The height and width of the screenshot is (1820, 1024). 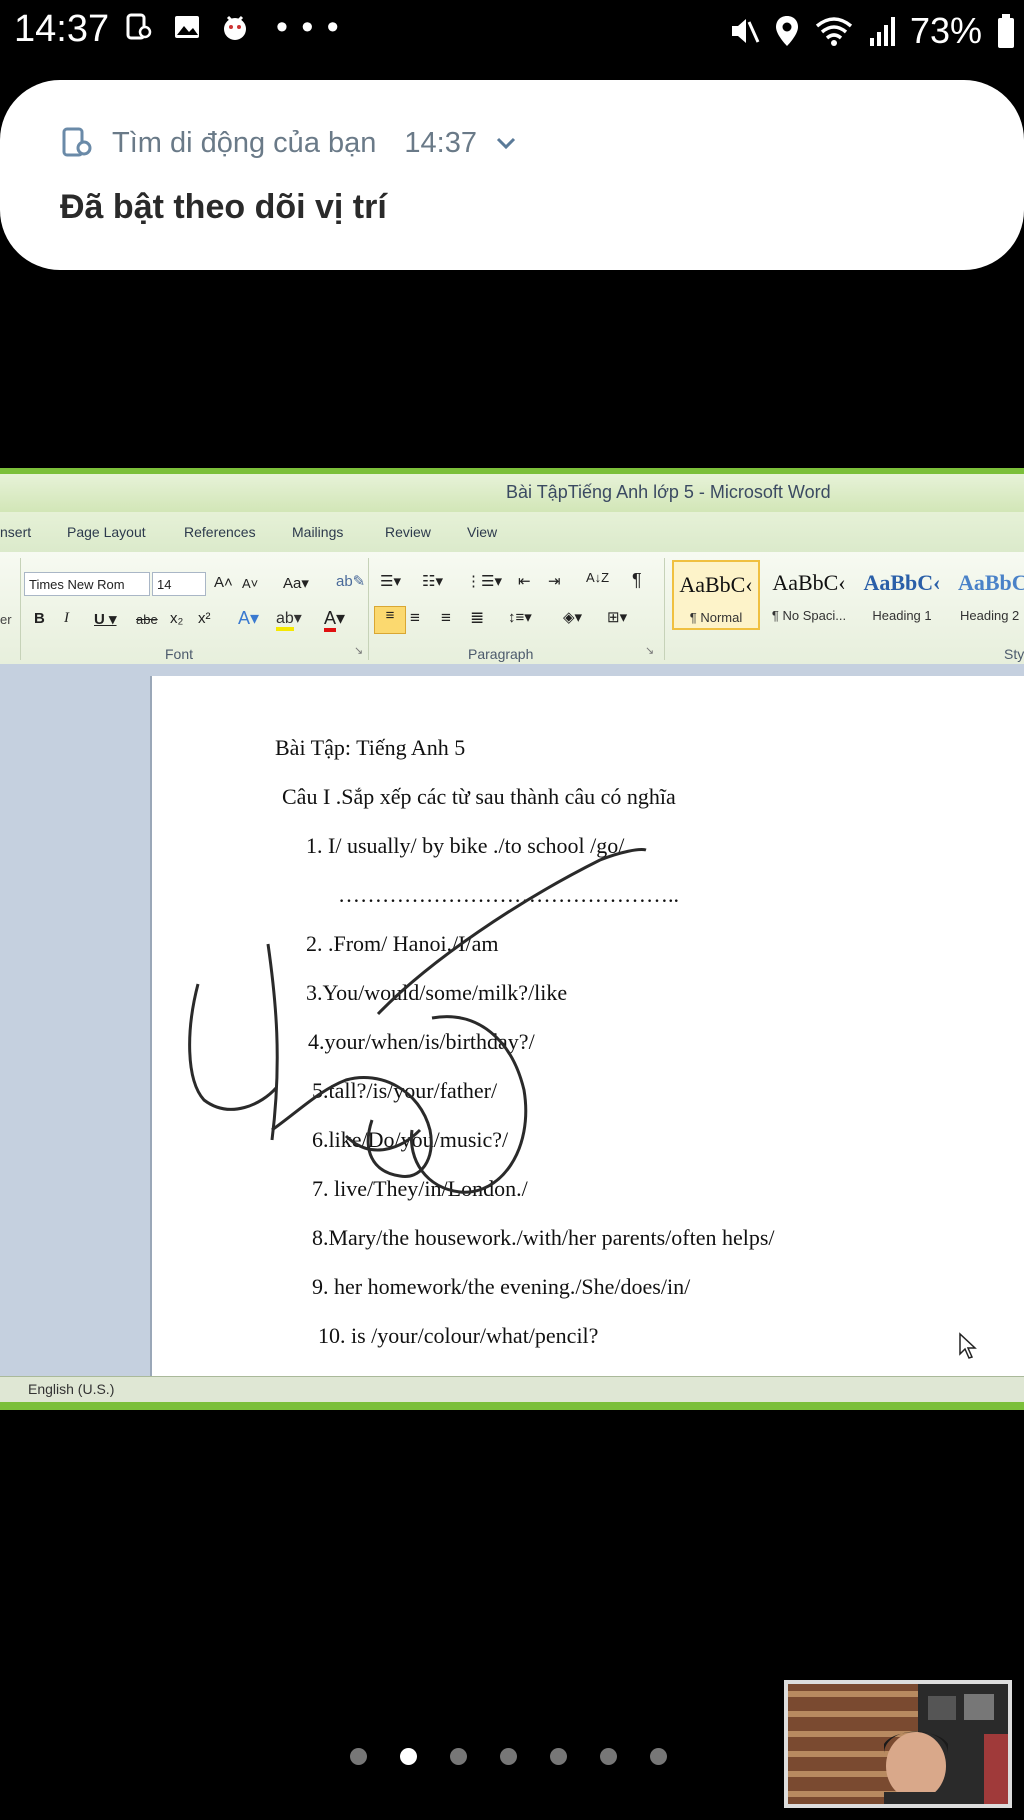 I want to click on clear-format-icon: ab✎, so click(x=350, y=581).